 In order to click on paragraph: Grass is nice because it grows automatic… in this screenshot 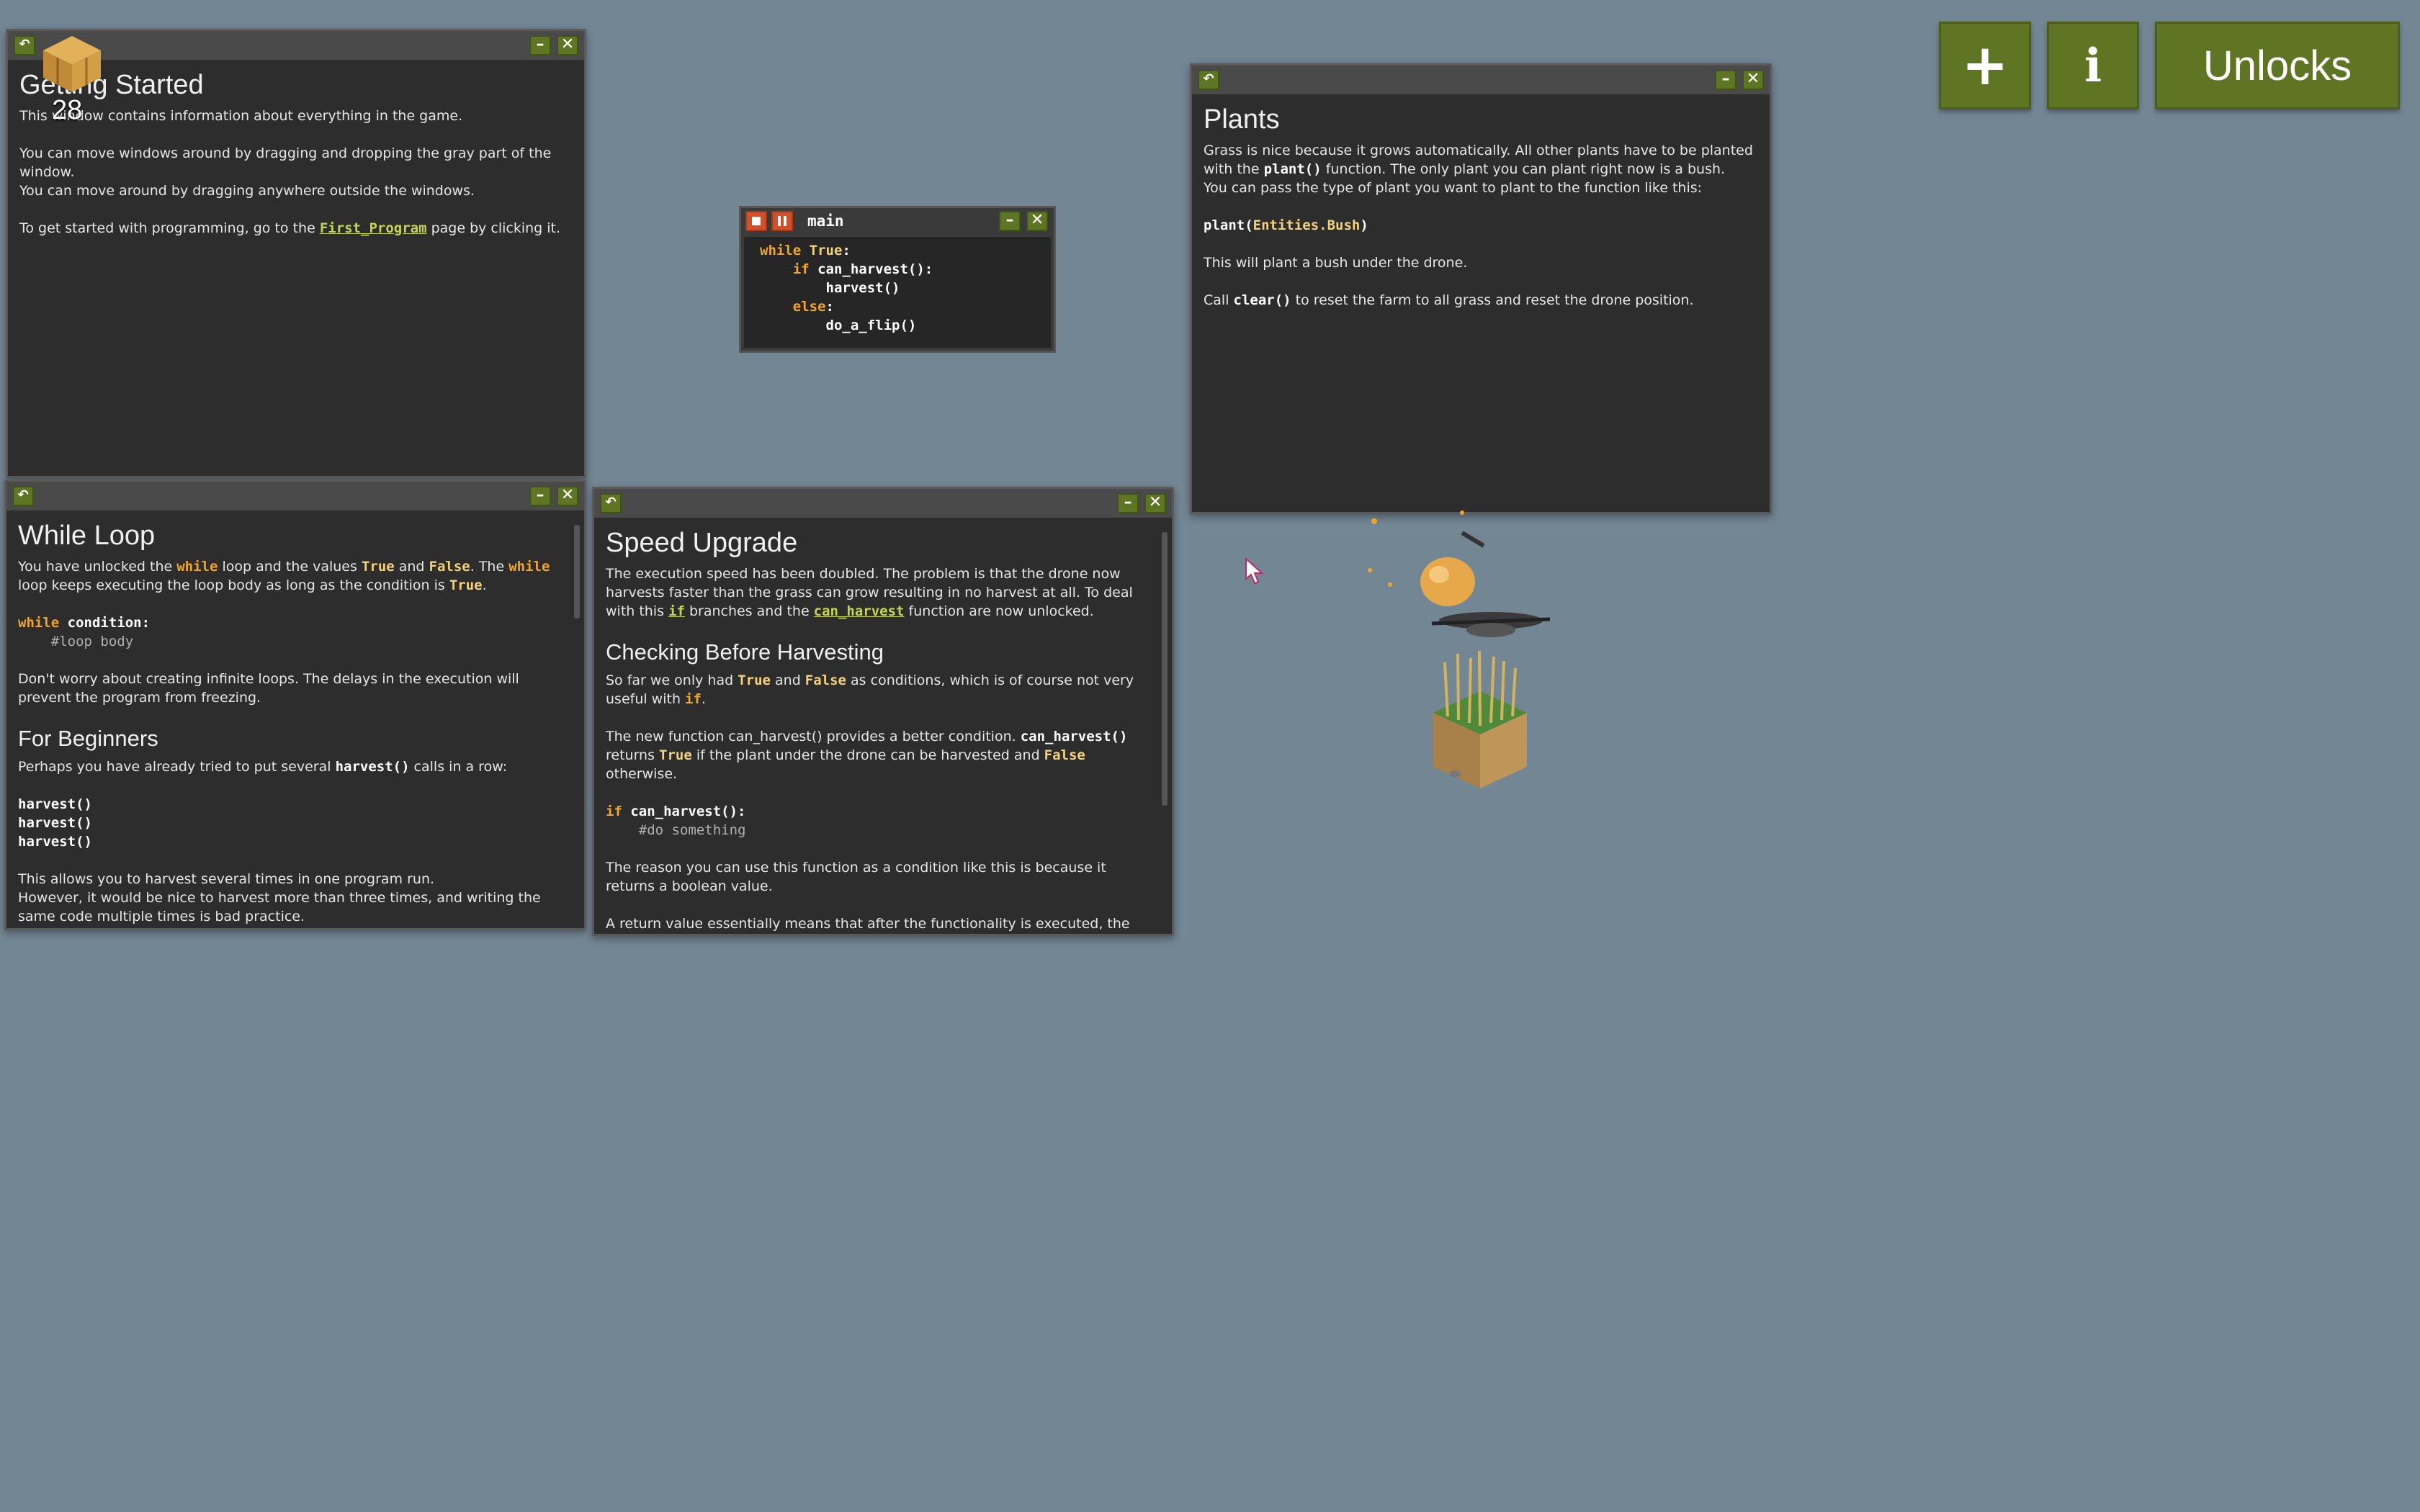, I will do `click(1478, 160)`.